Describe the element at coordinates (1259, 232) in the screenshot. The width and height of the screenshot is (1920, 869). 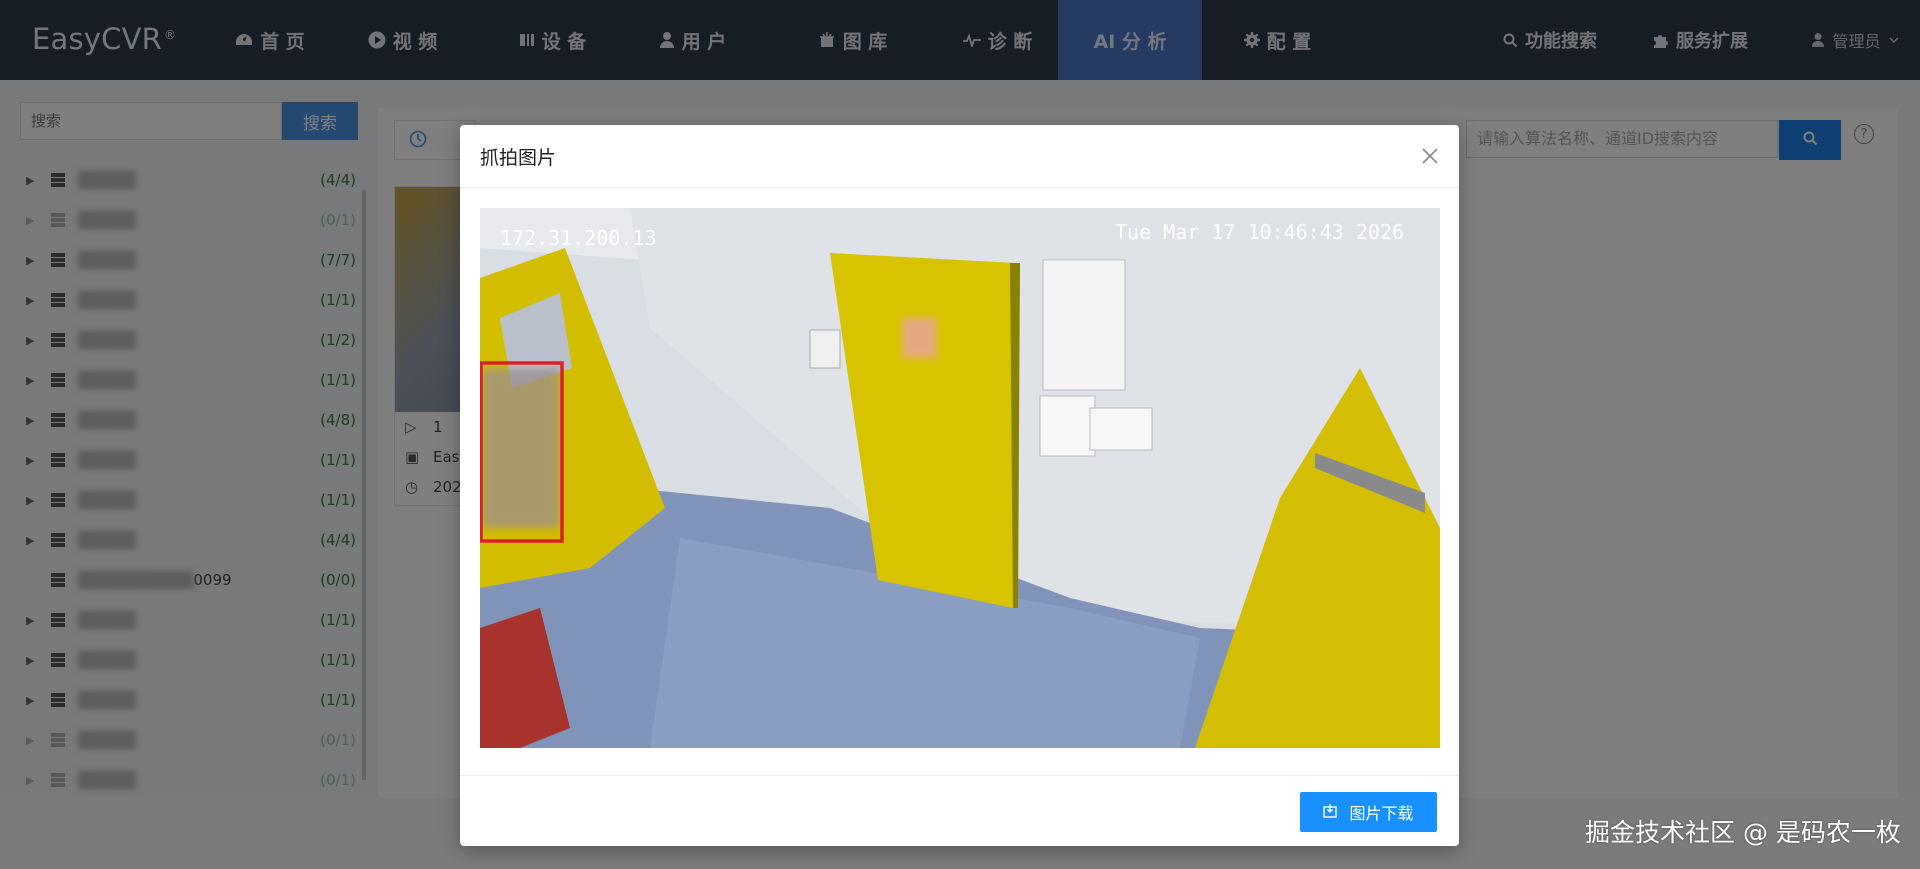
I see `camera-timestamp-overlay: Tue Mar 17 10:46:43 2026` at that location.